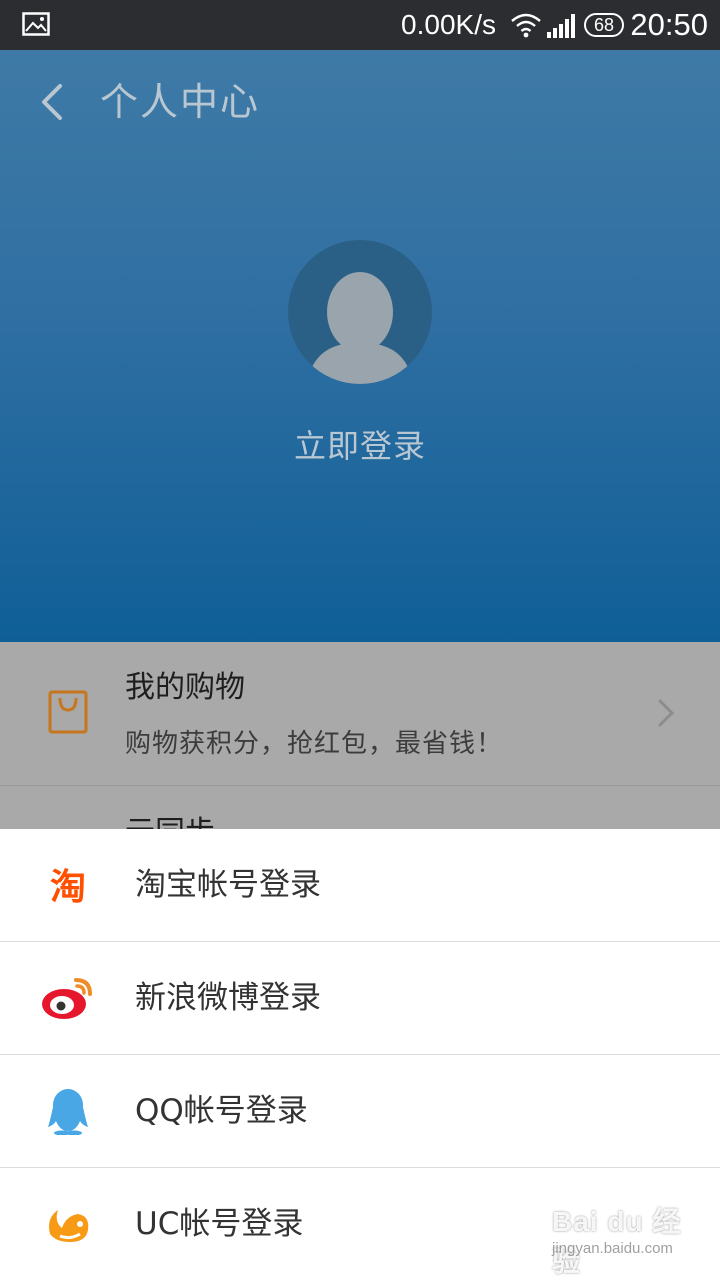 Image resolution: width=720 pixels, height=1280 pixels. I want to click on back-arrow-icon, so click(54, 102).